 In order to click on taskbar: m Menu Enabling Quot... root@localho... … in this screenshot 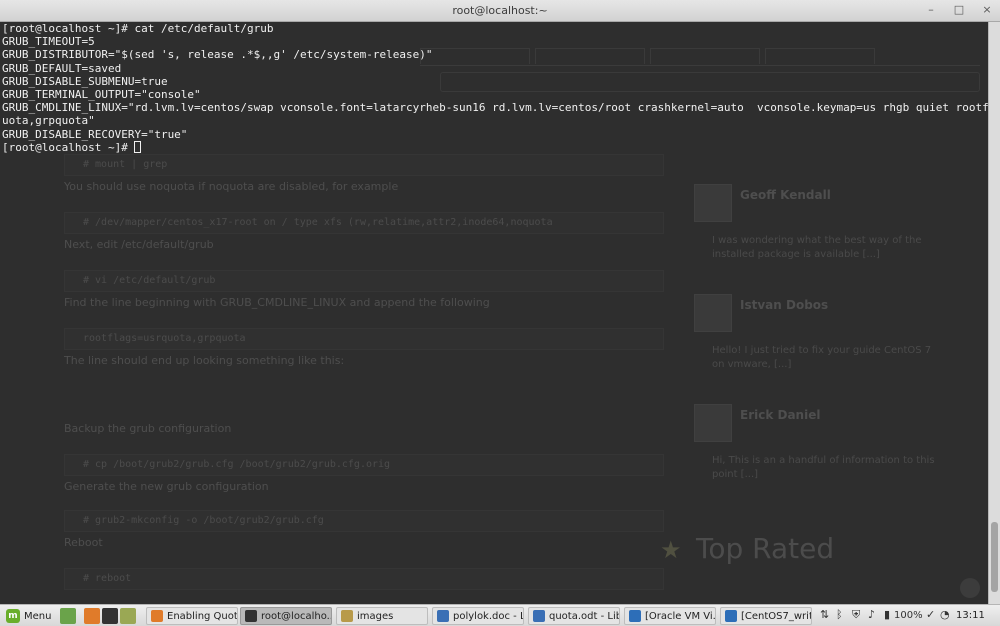, I will do `click(500, 615)`.